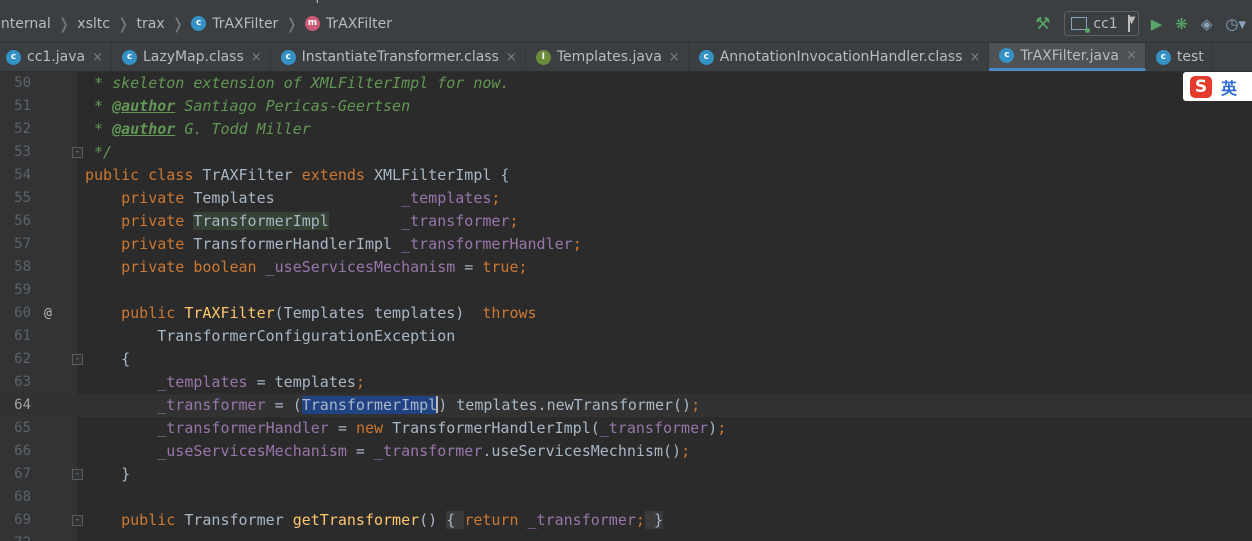 This screenshot has width=1252, height=541. Describe the element at coordinates (582, 451) in the screenshot. I see `code-token: .useServicesMechnism()` at that location.